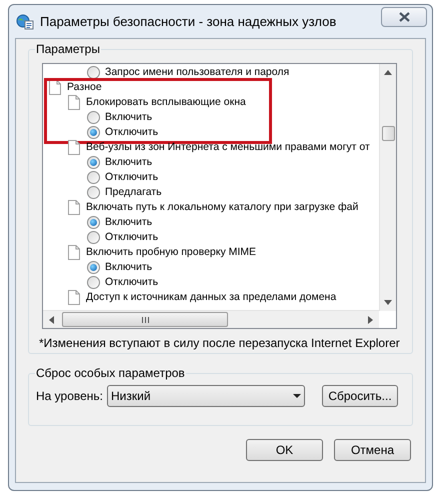 Image resolution: width=442 pixels, height=498 pixels. What do you see at coordinates (206, 396) in the screenshot?
I see `level-dropdown: Низкий` at bounding box center [206, 396].